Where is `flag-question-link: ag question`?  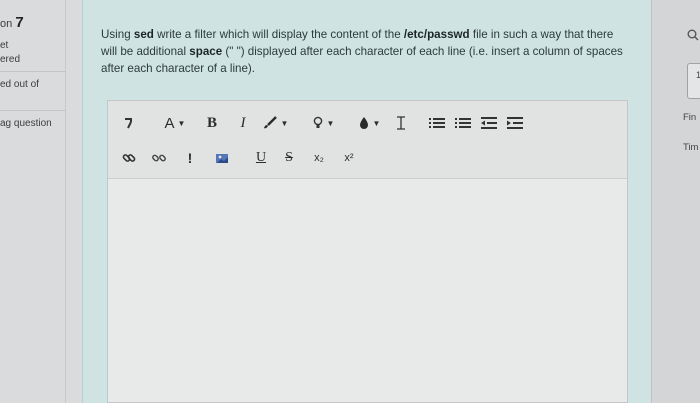
flag-question-link: ag question is located at coordinates (26, 123).